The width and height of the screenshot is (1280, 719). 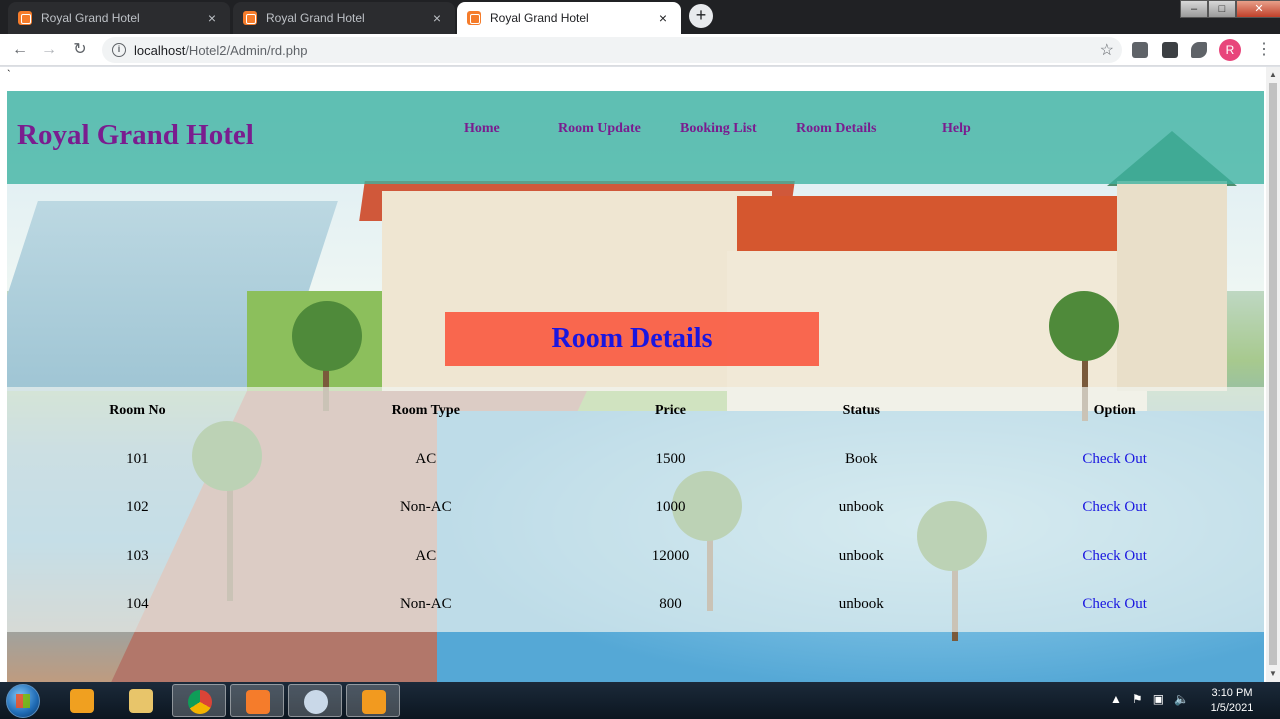 I want to click on nav-room-details: Room Details, so click(x=836, y=129).